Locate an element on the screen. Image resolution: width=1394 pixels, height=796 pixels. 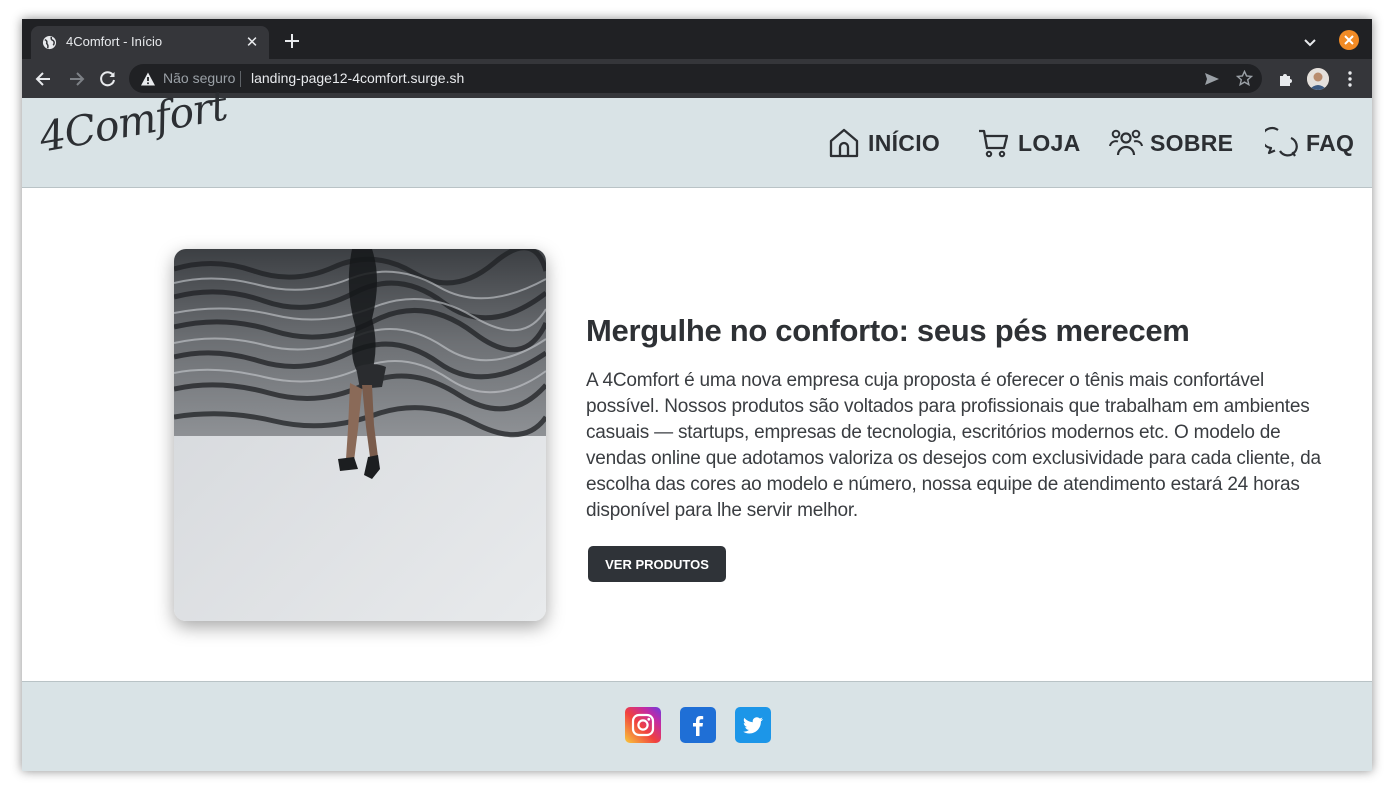
chat-icon is located at coordinates (1281, 142).